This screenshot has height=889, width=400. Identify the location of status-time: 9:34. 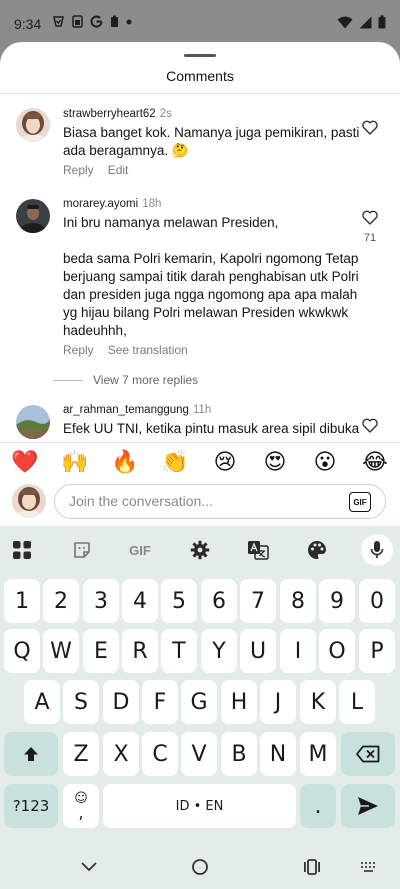
(28, 24).